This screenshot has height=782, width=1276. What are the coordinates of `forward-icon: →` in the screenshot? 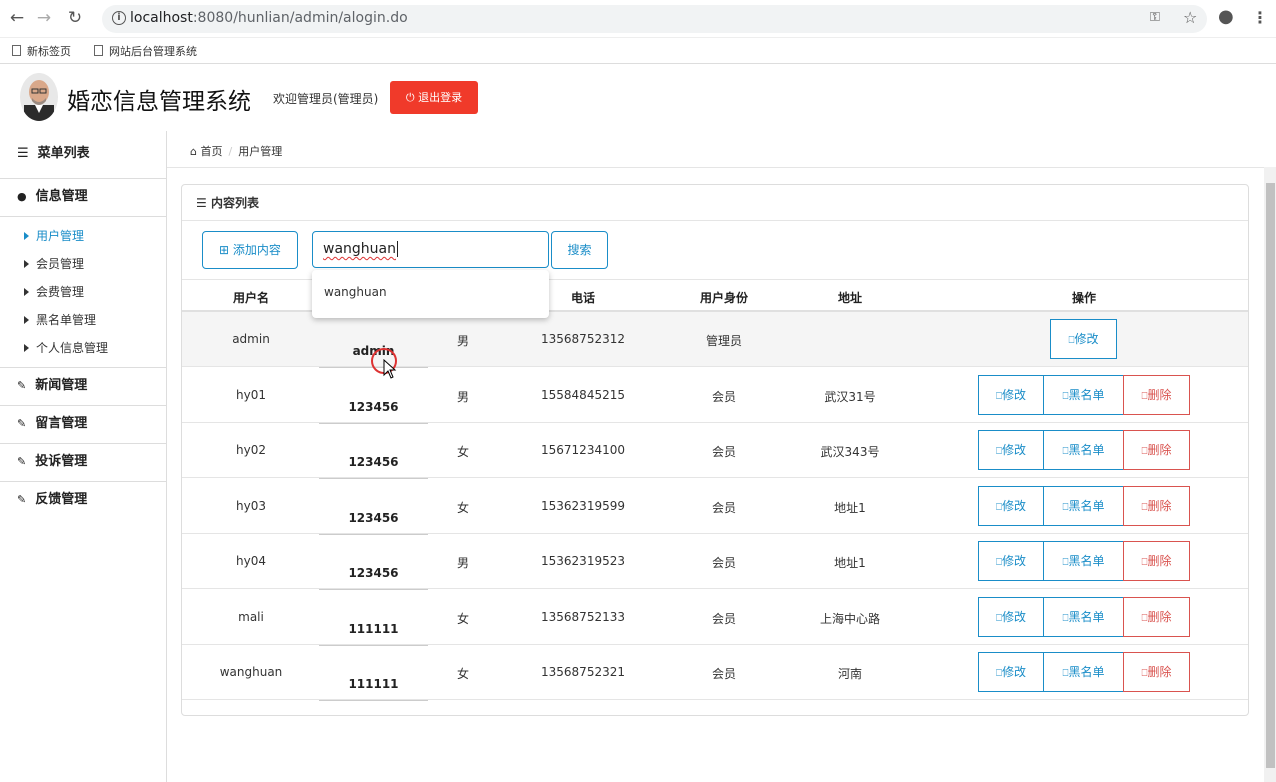 It's located at (44, 18).